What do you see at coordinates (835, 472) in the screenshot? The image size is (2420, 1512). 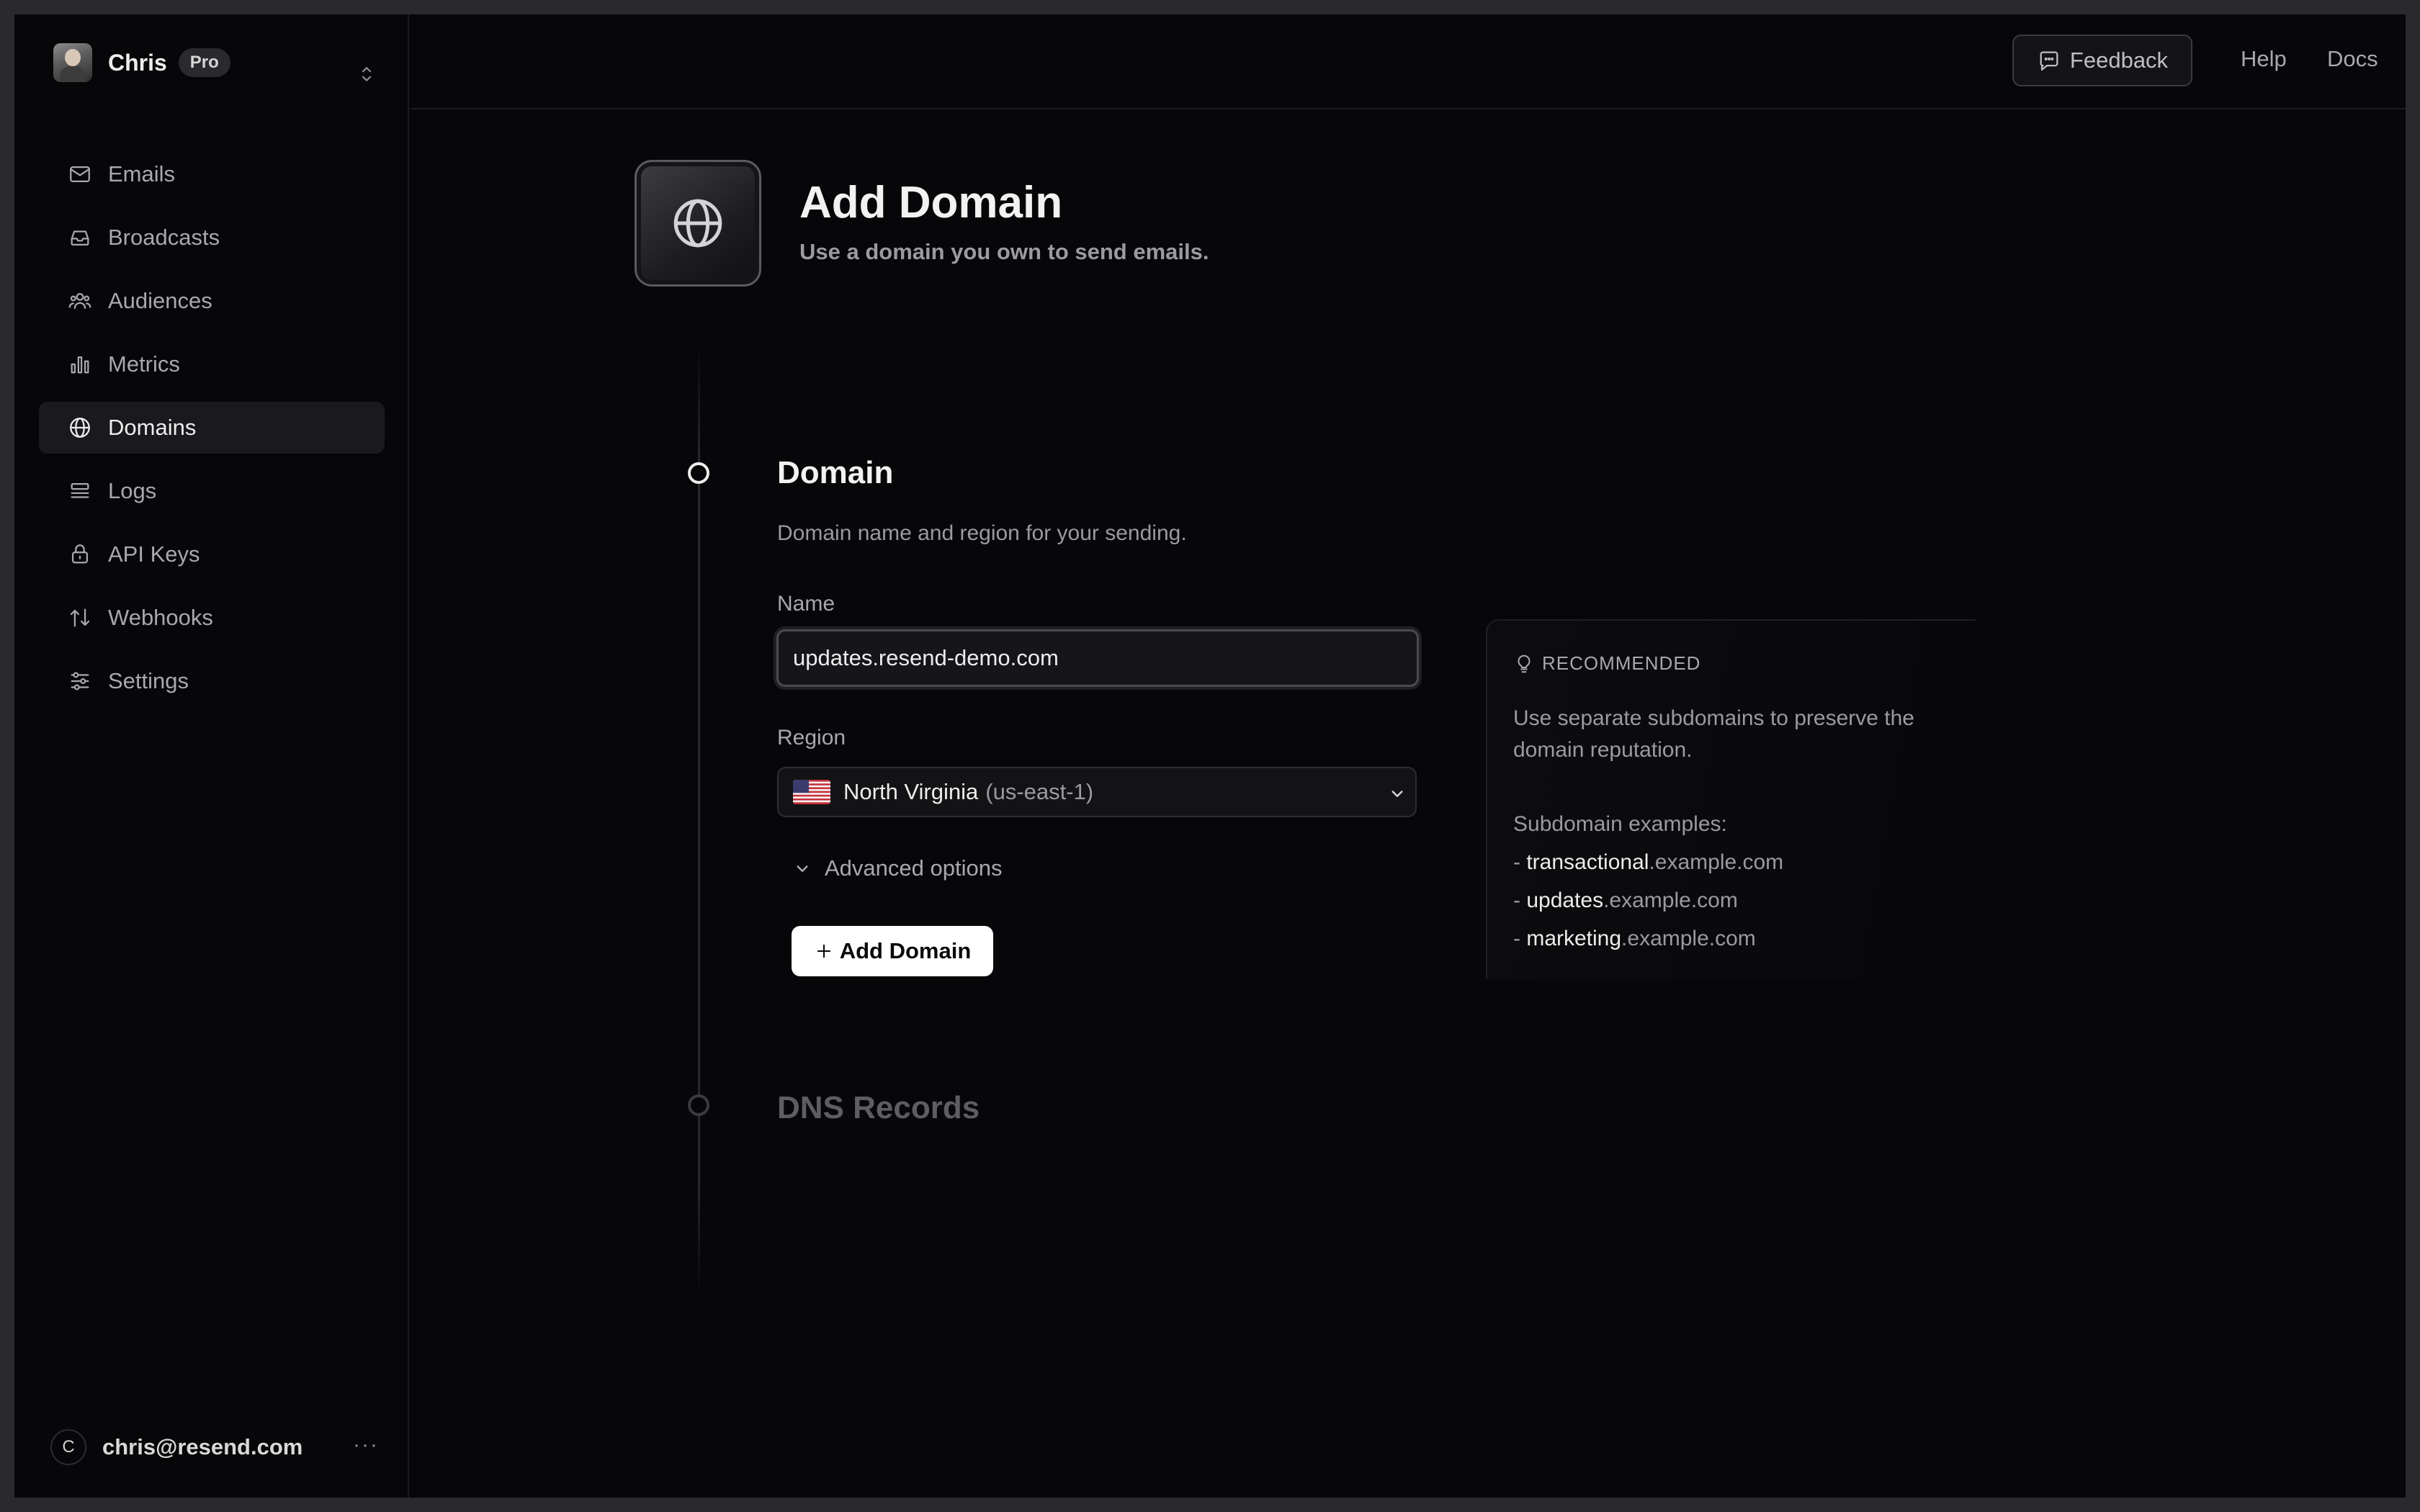 I see `domain-step-title: Domain` at bounding box center [835, 472].